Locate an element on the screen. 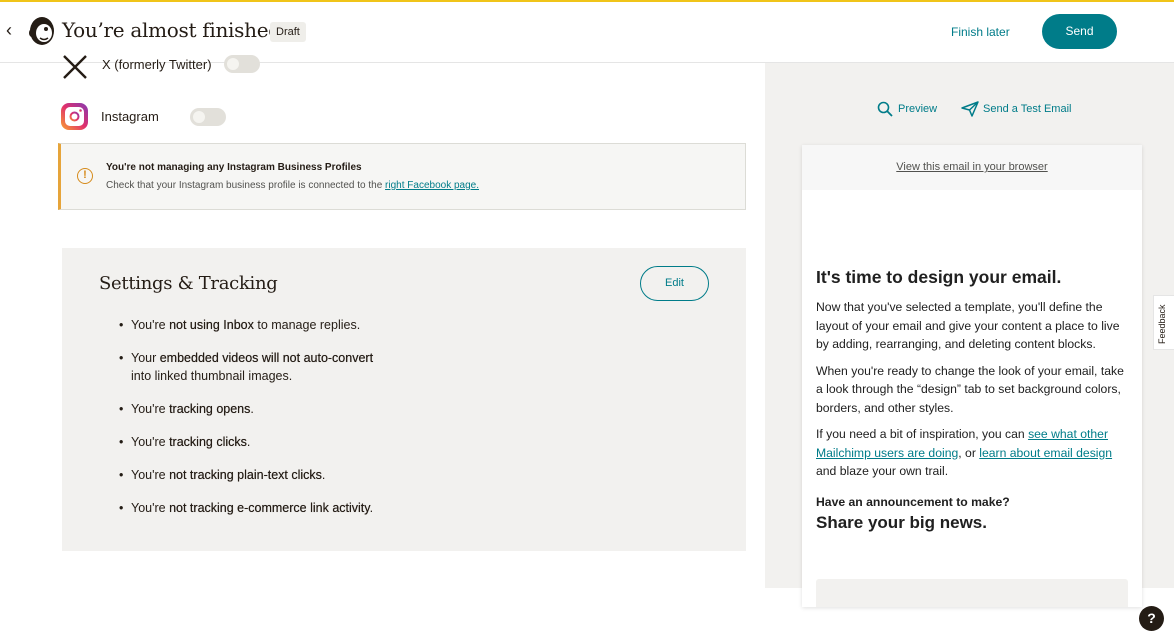  warning-icon: ! is located at coordinates (85, 176).